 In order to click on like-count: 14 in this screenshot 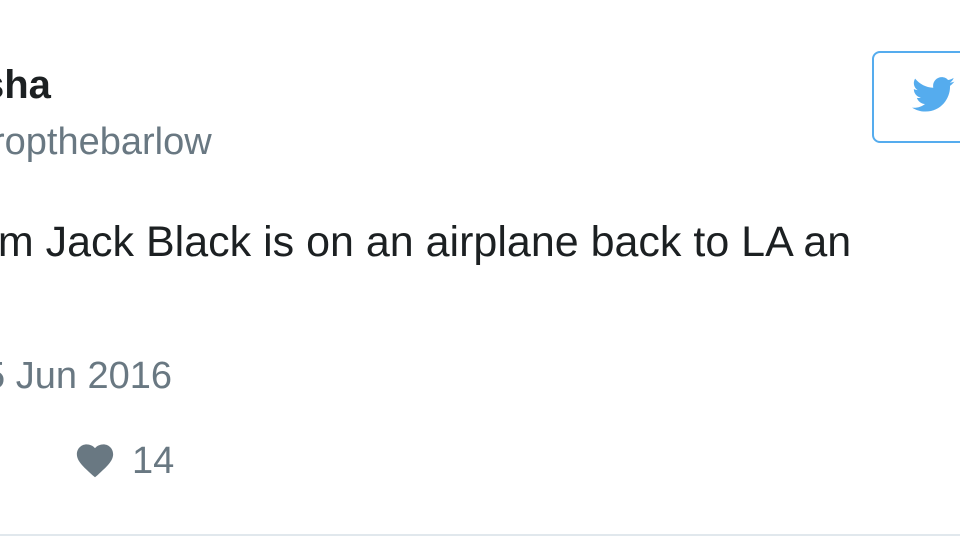, I will do `click(153, 461)`.